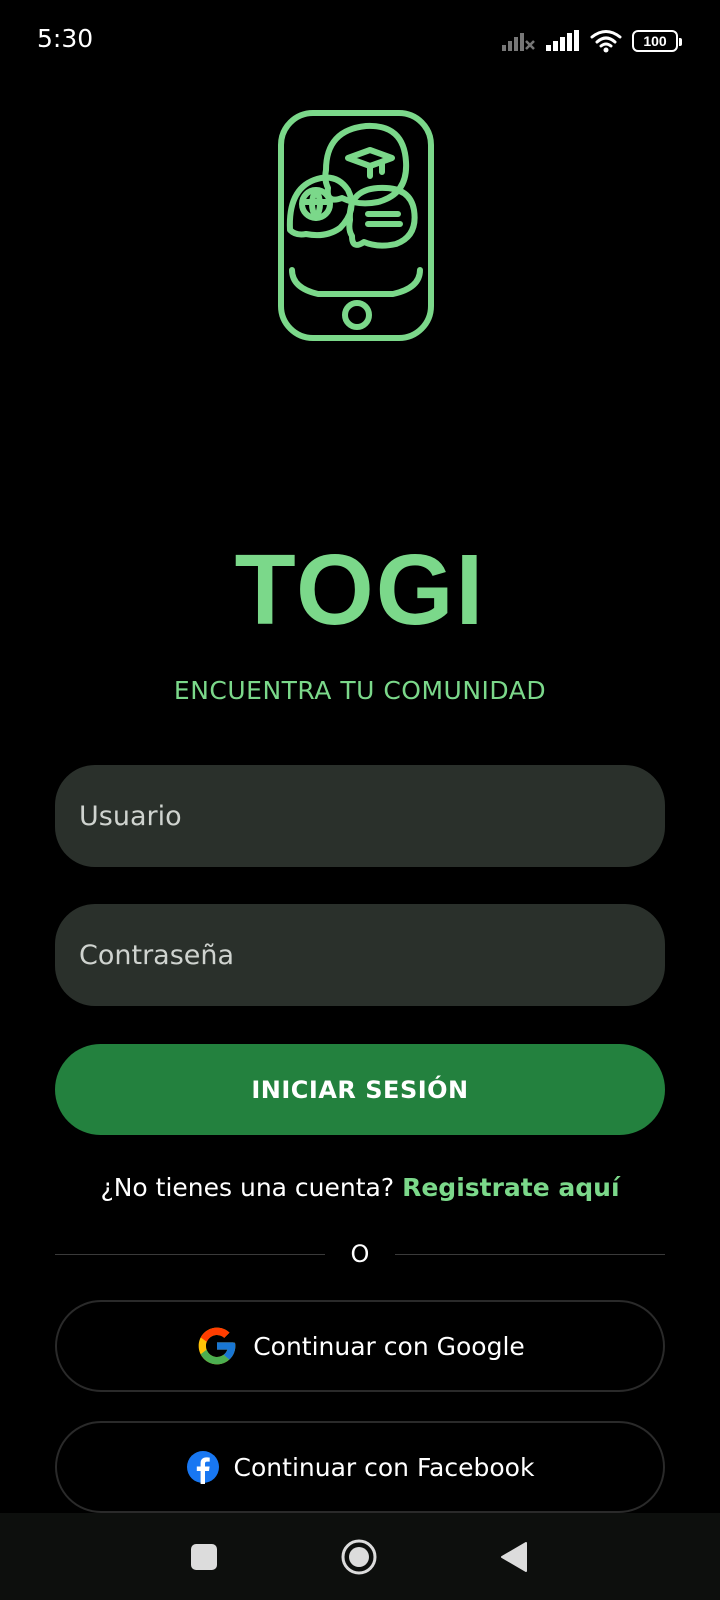 The image size is (720, 1600). I want to click on facebook-icon, so click(202, 1467).